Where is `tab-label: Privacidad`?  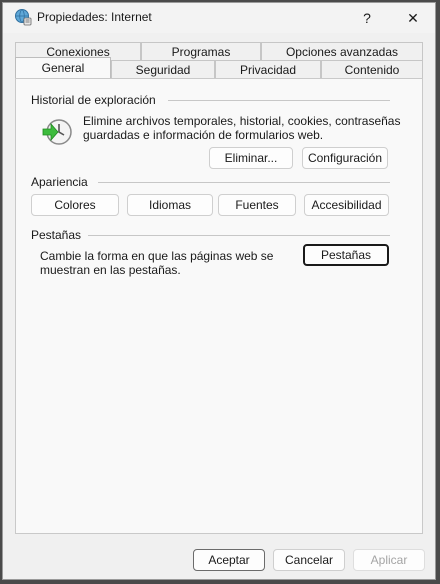 tab-label: Privacidad is located at coordinates (268, 69).